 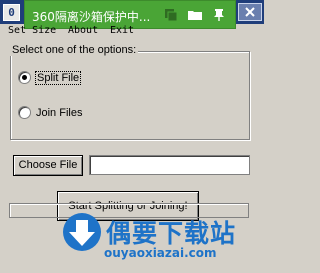 I want to click on file-path-field, so click(x=169, y=165).